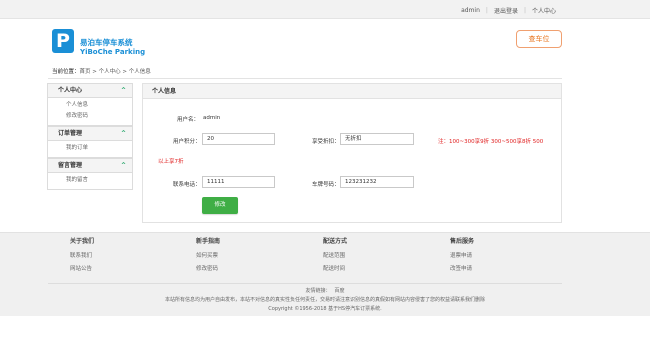  I want to click on sidebar-group-label: 订单管理, so click(70, 133).